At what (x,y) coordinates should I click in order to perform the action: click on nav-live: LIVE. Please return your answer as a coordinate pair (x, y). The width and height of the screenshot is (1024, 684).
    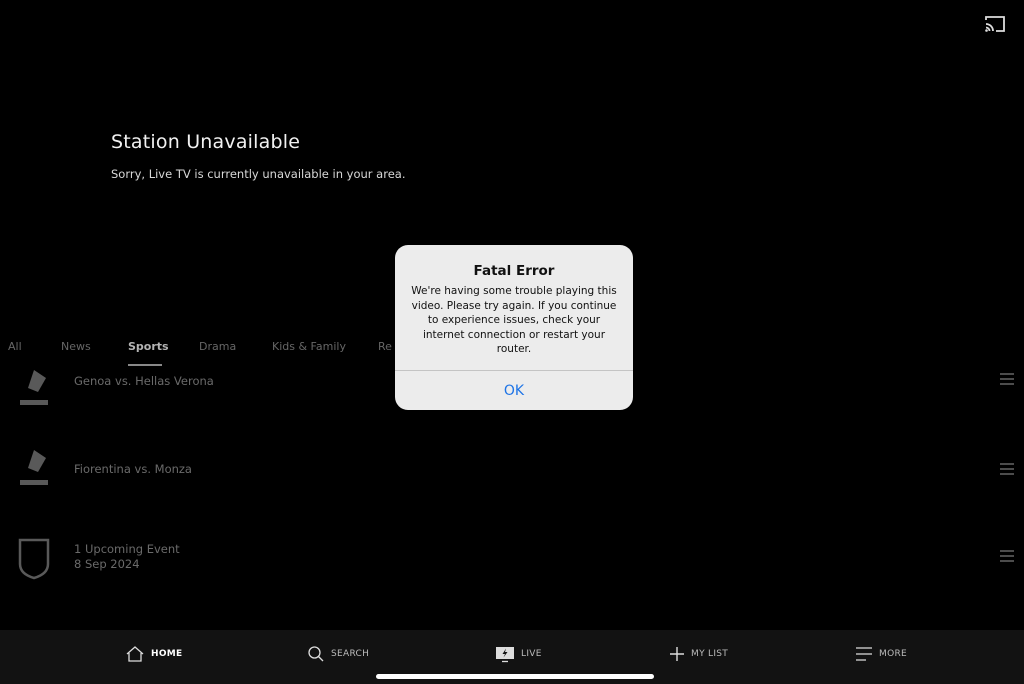
    Looking at the image, I should click on (518, 654).